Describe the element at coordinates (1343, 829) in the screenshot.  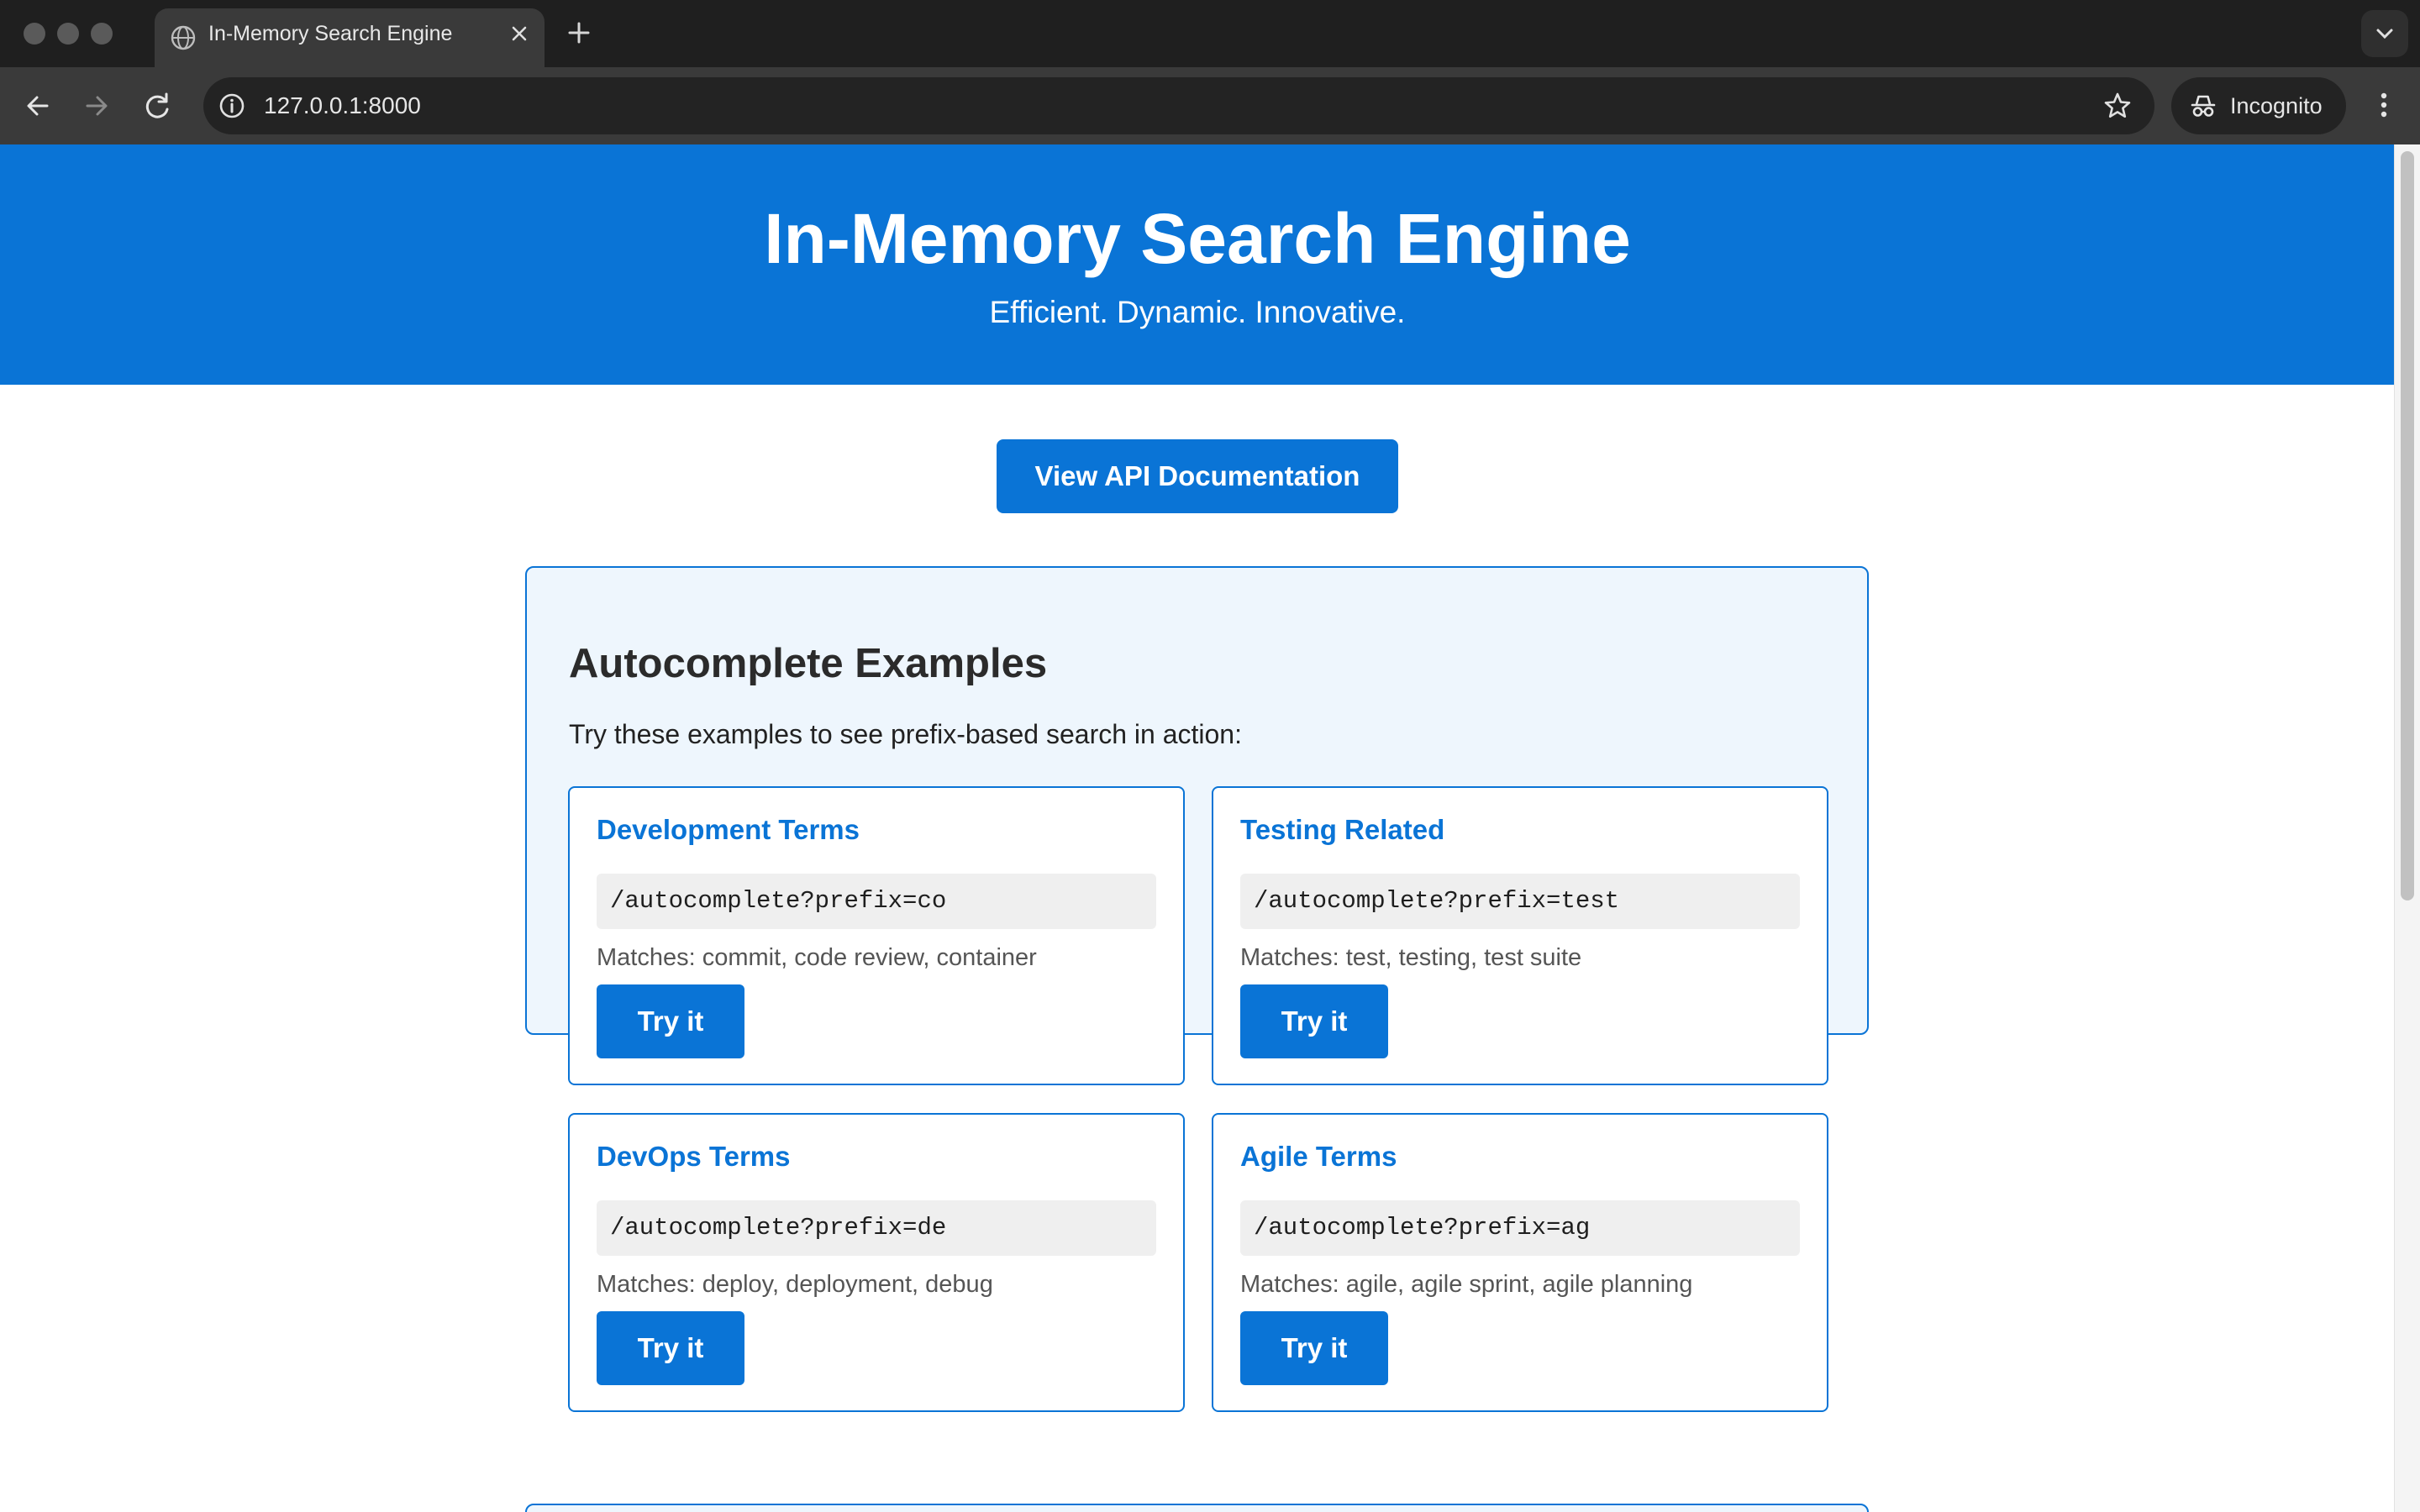
I see `card-title: Testing Related` at that location.